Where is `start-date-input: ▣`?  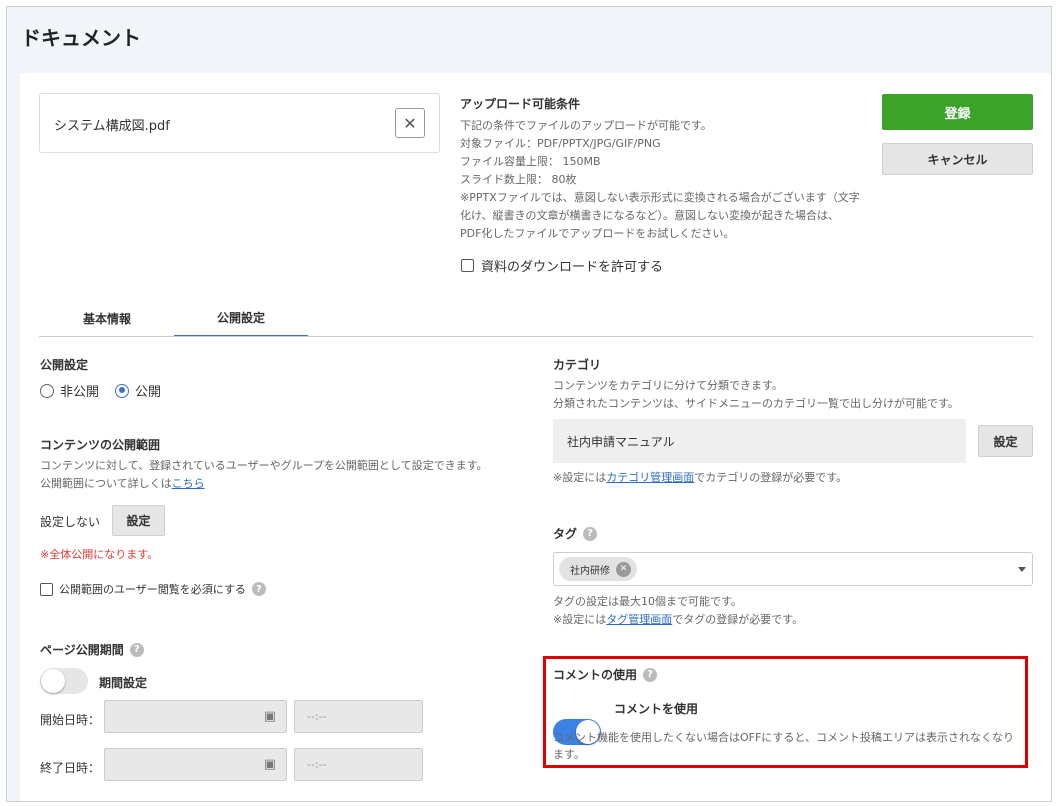
start-date-input: ▣ is located at coordinates (195, 716).